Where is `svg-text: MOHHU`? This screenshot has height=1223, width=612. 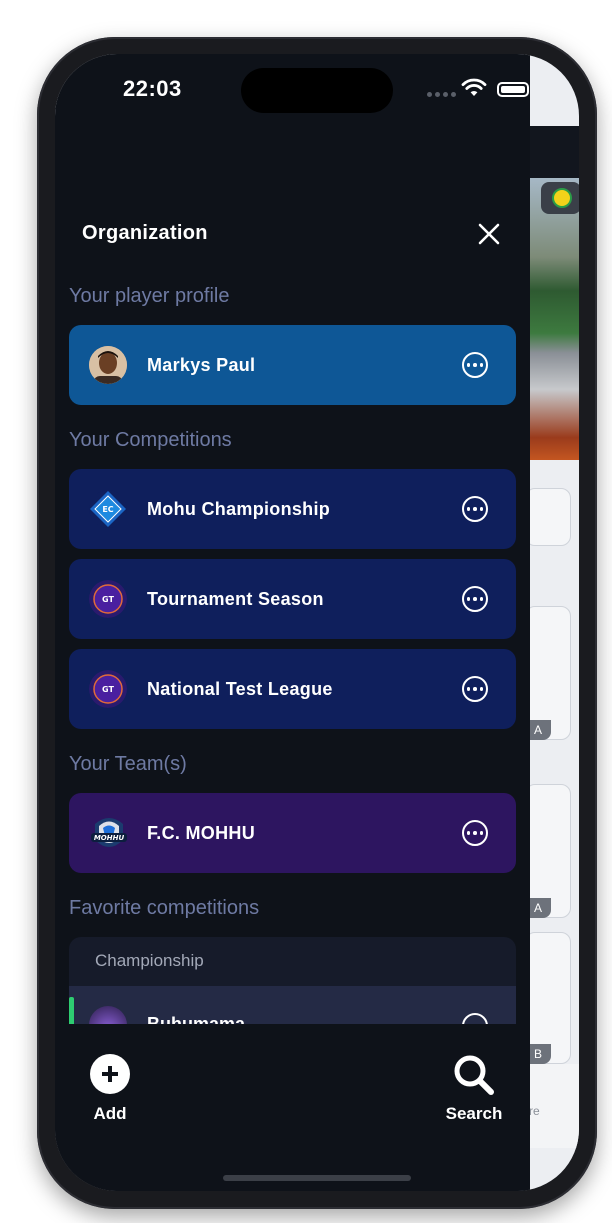
svg-text: MOHHU is located at coordinates (109, 838).